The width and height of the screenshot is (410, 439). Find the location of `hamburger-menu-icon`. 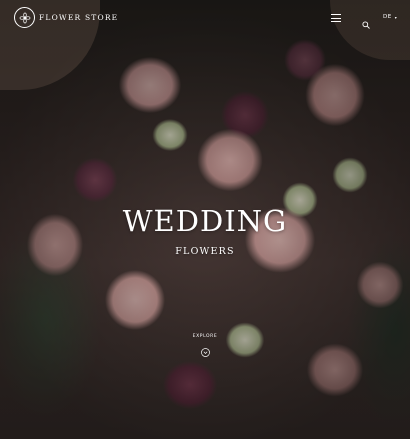

hamburger-menu-icon is located at coordinates (336, 18).